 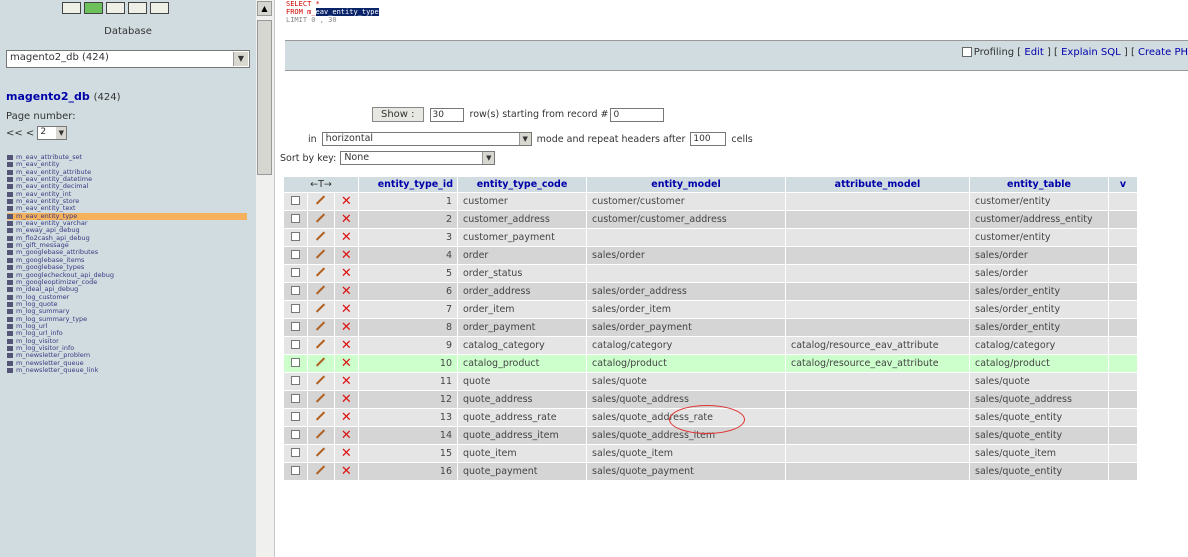 What do you see at coordinates (265, 278) in the screenshot?
I see `left-scrollbar: ▲` at bounding box center [265, 278].